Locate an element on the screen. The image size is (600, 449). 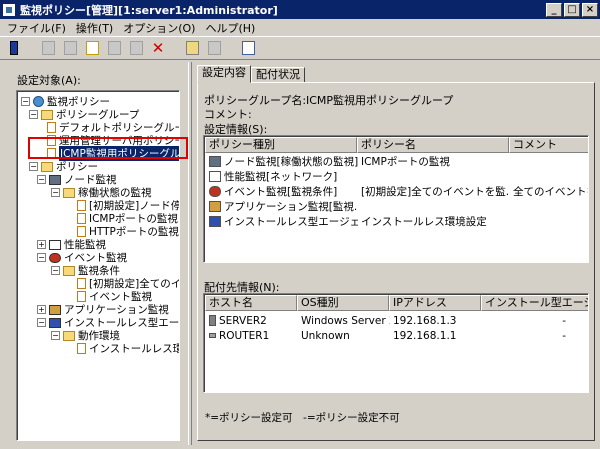
refresh-button is located at coordinates (214, 48).